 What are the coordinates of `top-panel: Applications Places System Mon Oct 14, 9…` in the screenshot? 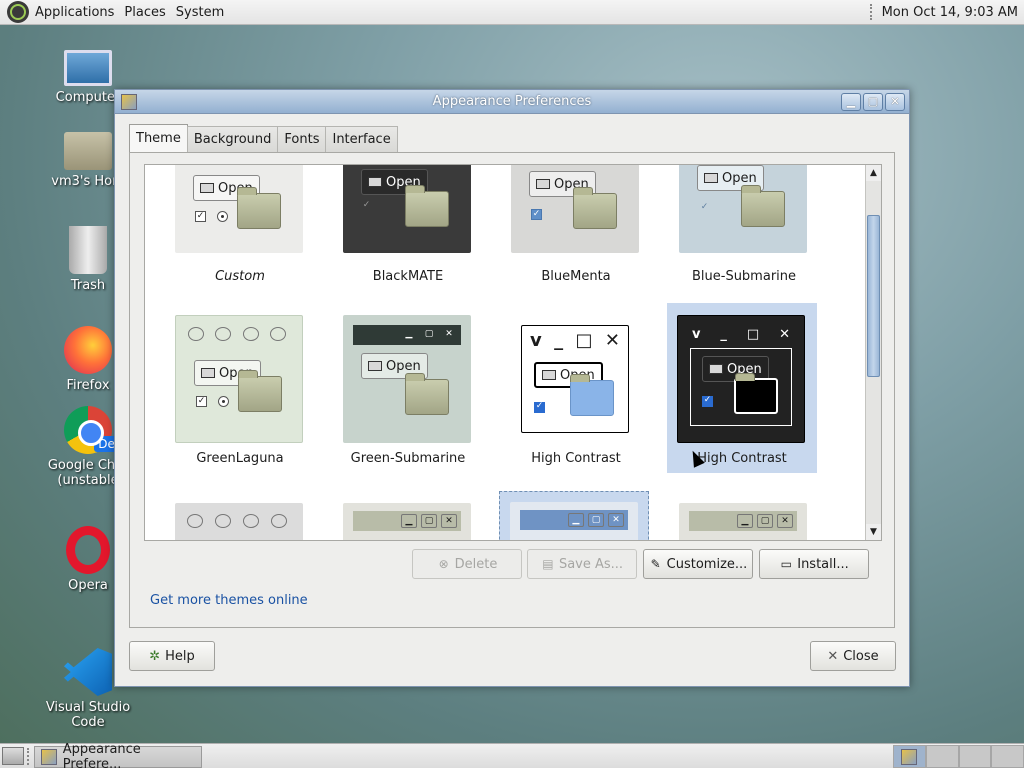 It's located at (512, 12).